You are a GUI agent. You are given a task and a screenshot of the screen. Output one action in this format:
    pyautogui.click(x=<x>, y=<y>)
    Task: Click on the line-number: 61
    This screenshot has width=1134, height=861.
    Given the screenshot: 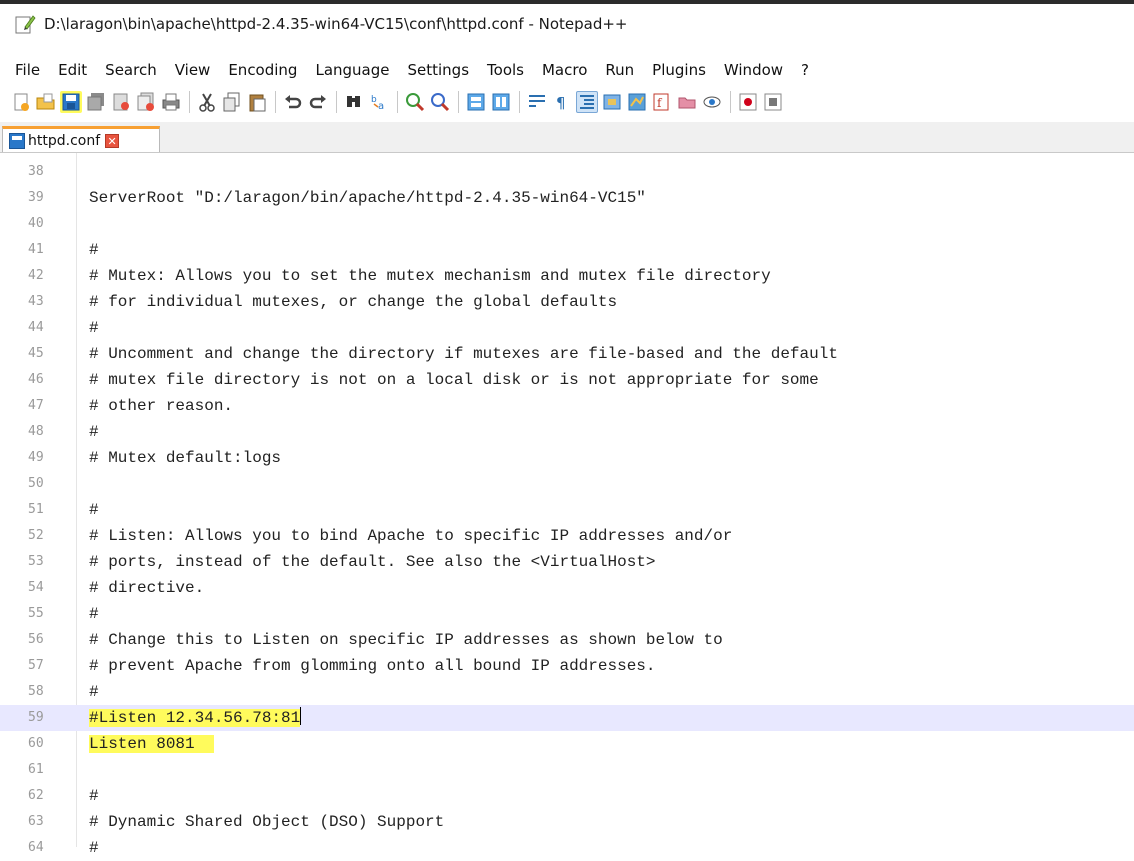 What is the action you would take?
    pyautogui.click(x=36, y=769)
    